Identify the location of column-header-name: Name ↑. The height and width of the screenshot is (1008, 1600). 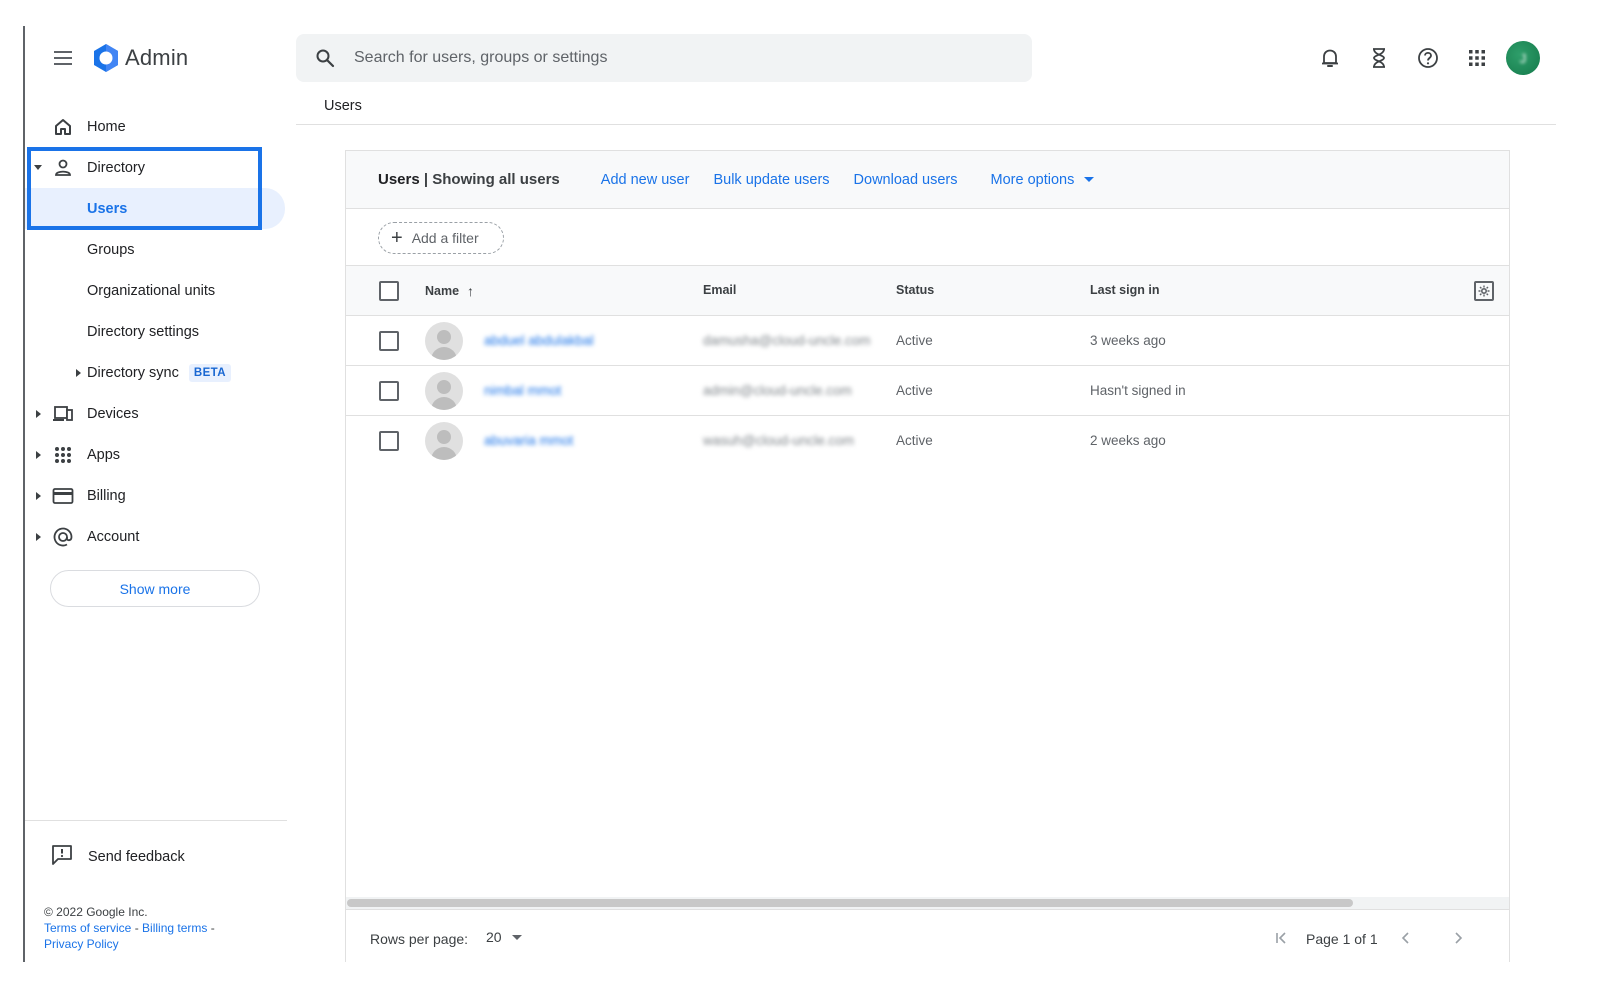
(449, 291).